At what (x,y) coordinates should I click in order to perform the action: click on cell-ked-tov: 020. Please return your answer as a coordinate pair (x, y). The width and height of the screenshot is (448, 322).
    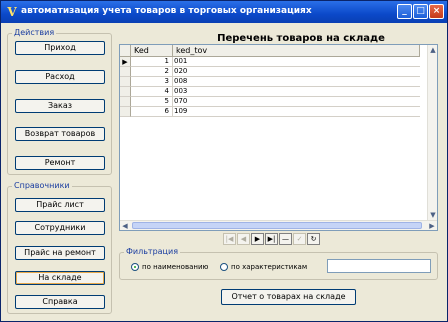
    Looking at the image, I should click on (296, 72).